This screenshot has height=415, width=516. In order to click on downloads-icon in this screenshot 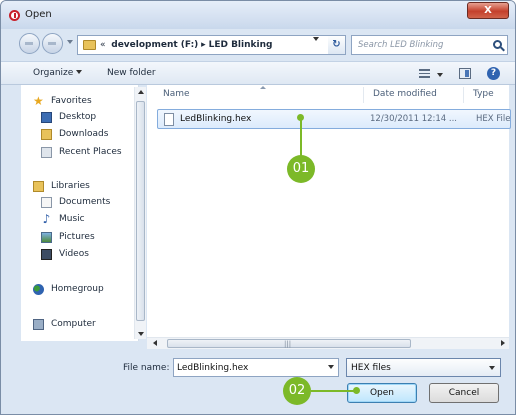, I will do `click(46, 134)`.